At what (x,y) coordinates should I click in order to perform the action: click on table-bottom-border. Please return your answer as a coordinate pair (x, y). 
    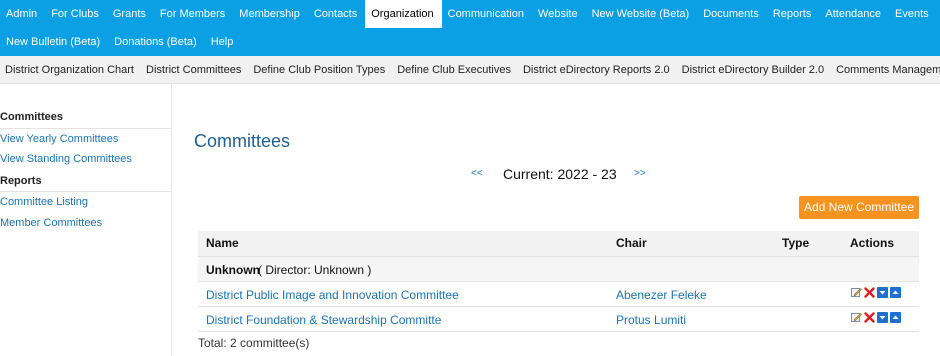
    Looking at the image, I should click on (558, 331).